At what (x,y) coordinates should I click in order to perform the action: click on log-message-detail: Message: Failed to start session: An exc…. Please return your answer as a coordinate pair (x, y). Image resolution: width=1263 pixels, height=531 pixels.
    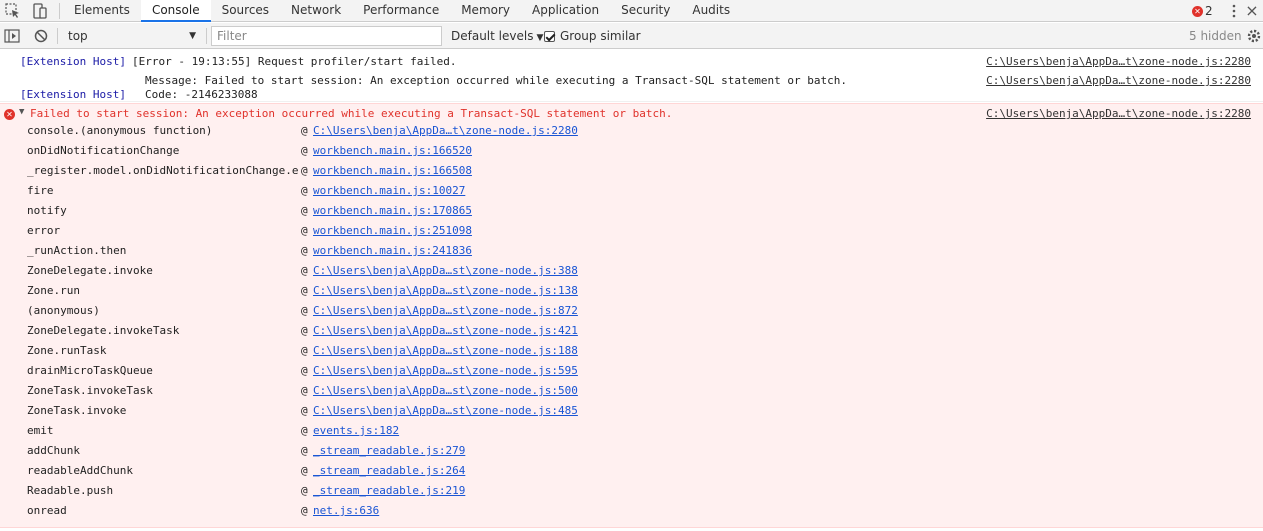
    Looking at the image, I should click on (496, 80).